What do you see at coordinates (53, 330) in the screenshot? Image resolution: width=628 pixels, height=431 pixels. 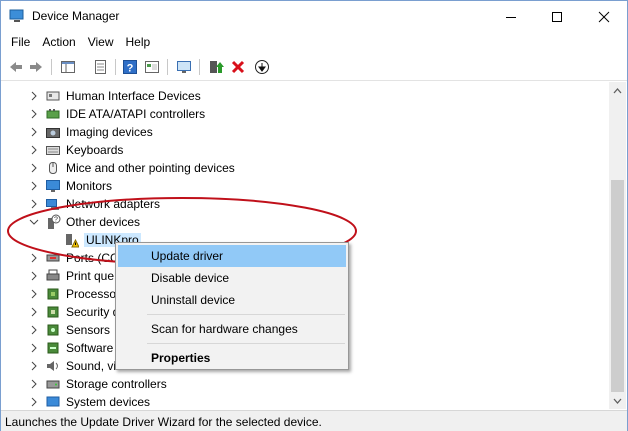 I see `sensor-icon` at bounding box center [53, 330].